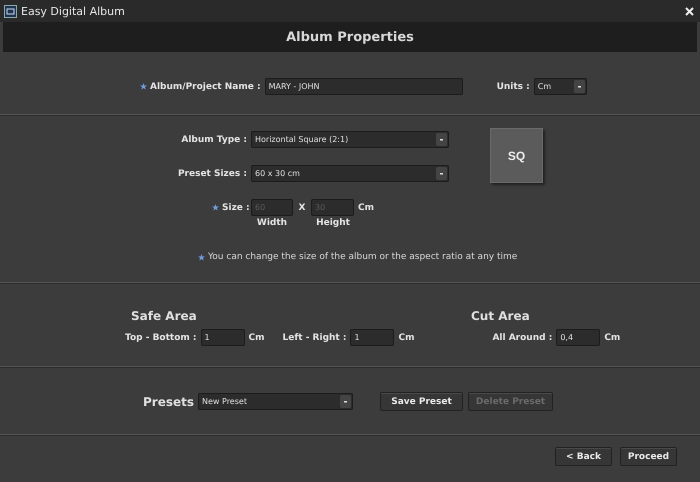 Image resolution: width=700 pixels, height=482 pixels. What do you see at coordinates (513, 87) in the screenshot?
I see `field-label: Units :` at bounding box center [513, 87].